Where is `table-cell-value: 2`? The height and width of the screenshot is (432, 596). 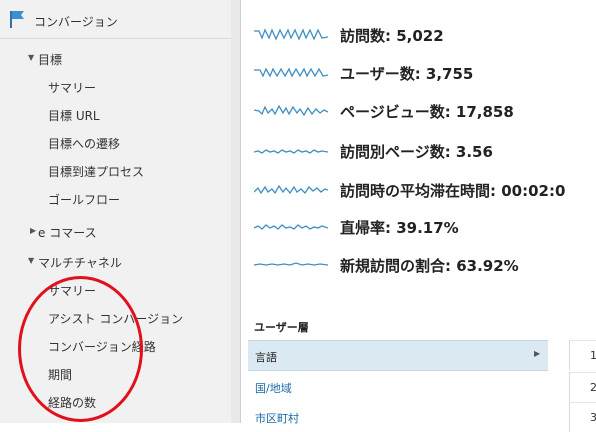
table-cell-value: 2 is located at coordinates (582, 387).